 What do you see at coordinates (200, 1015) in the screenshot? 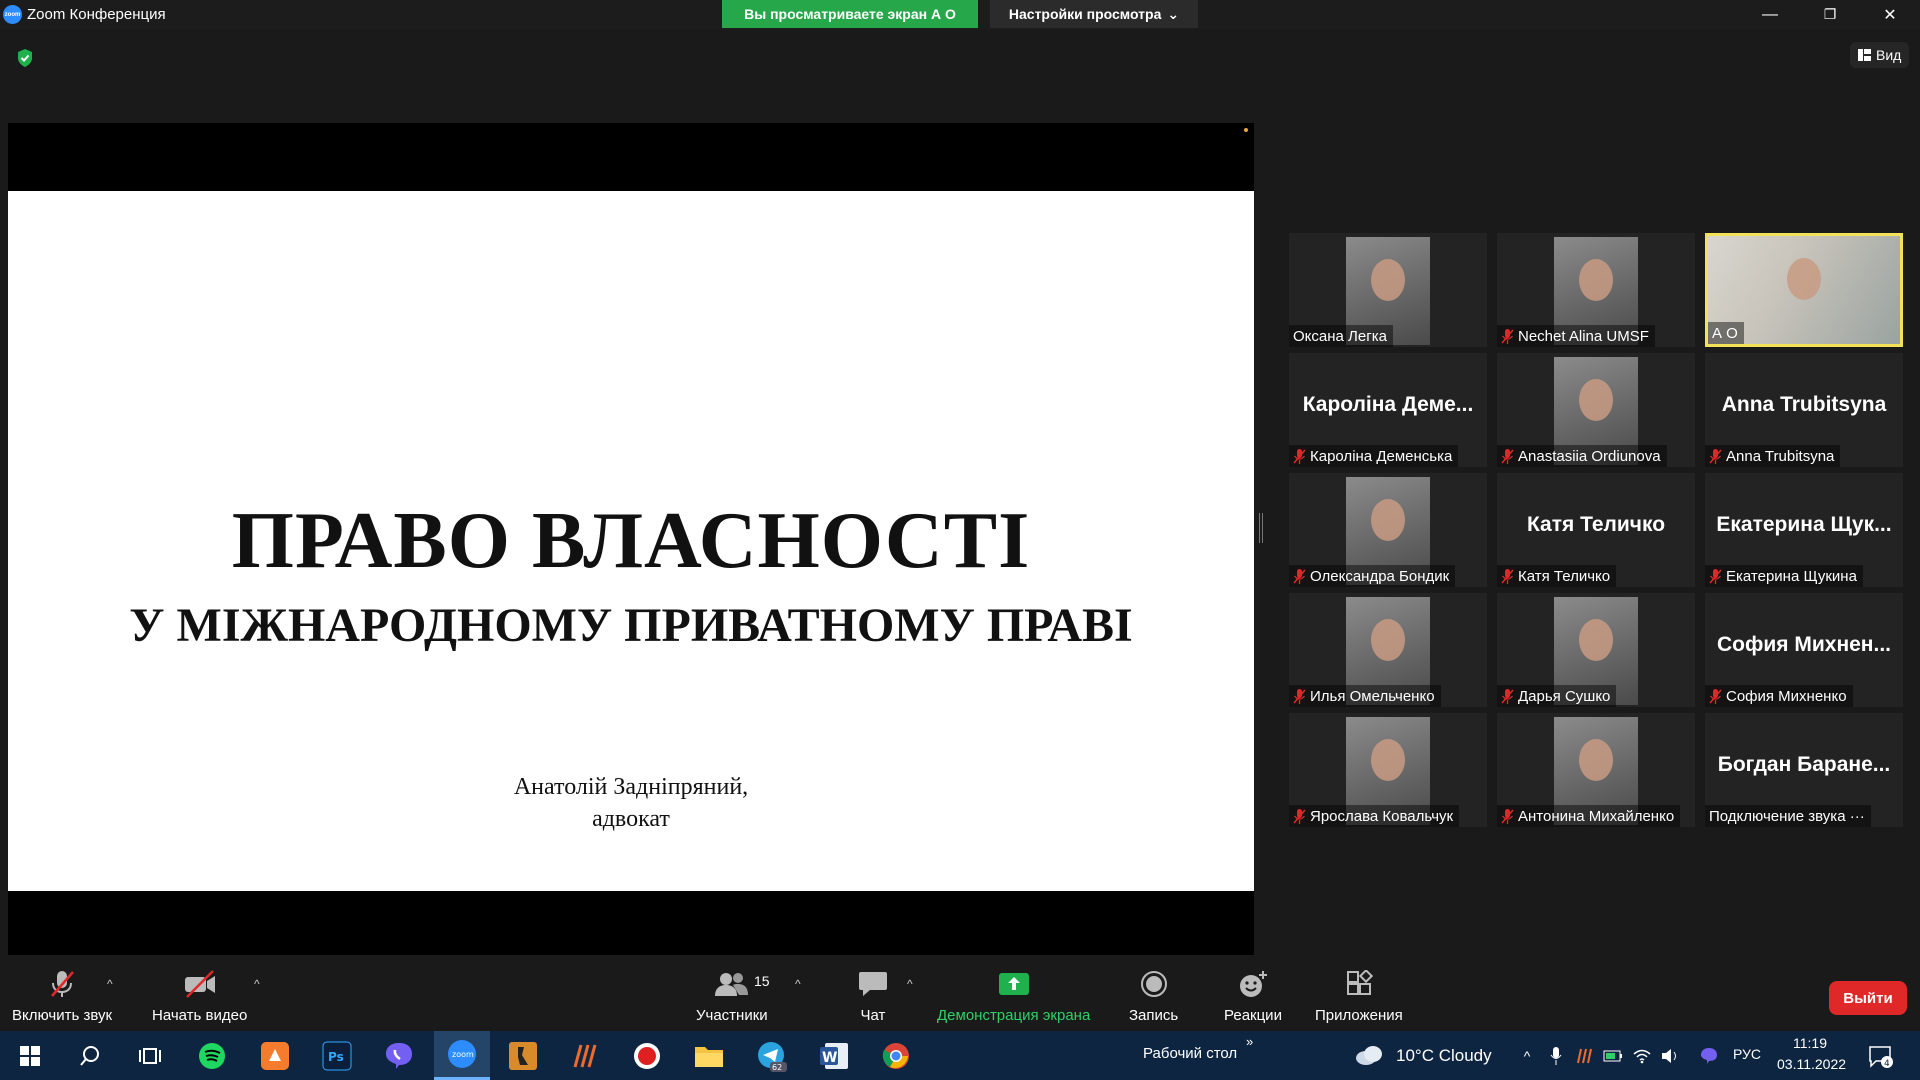
I see `start-video-label: Начать видео` at bounding box center [200, 1015].